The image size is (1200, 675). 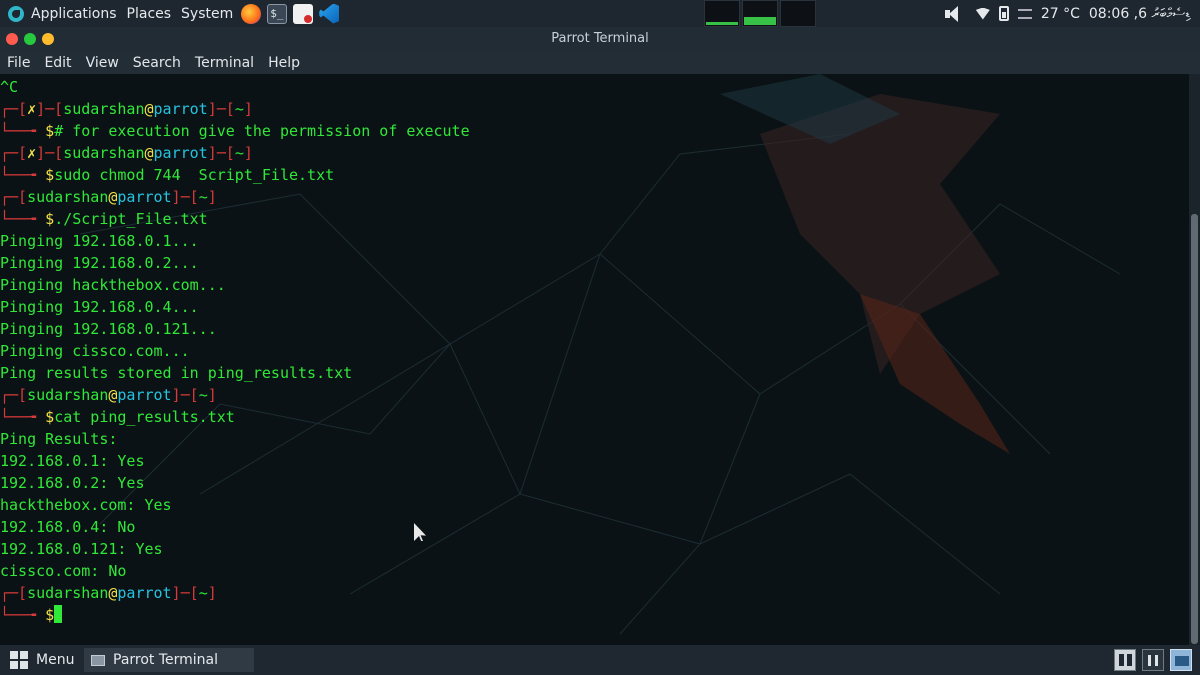 What do you see at coordinates (72, 483) in the screenshot?
I see `terminal-text-segment: 192.168.0.2: Yes` at bounding box center [72, 483].